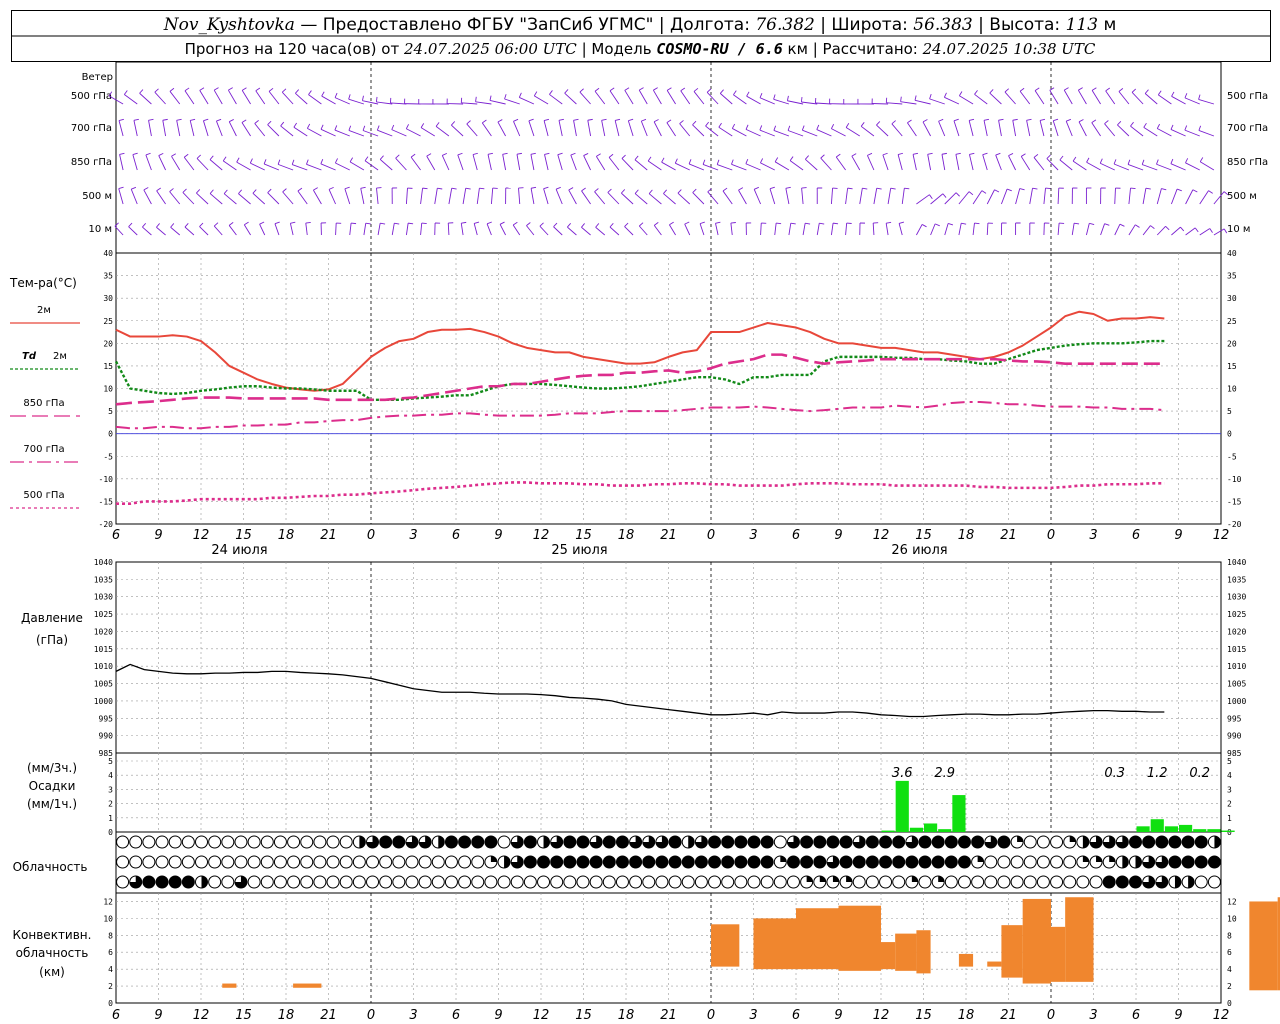  What do you see at coordinates (103, 562) in the screenshot?
I see `pres-tick-left: 1040` at bounding box center [103, 562].